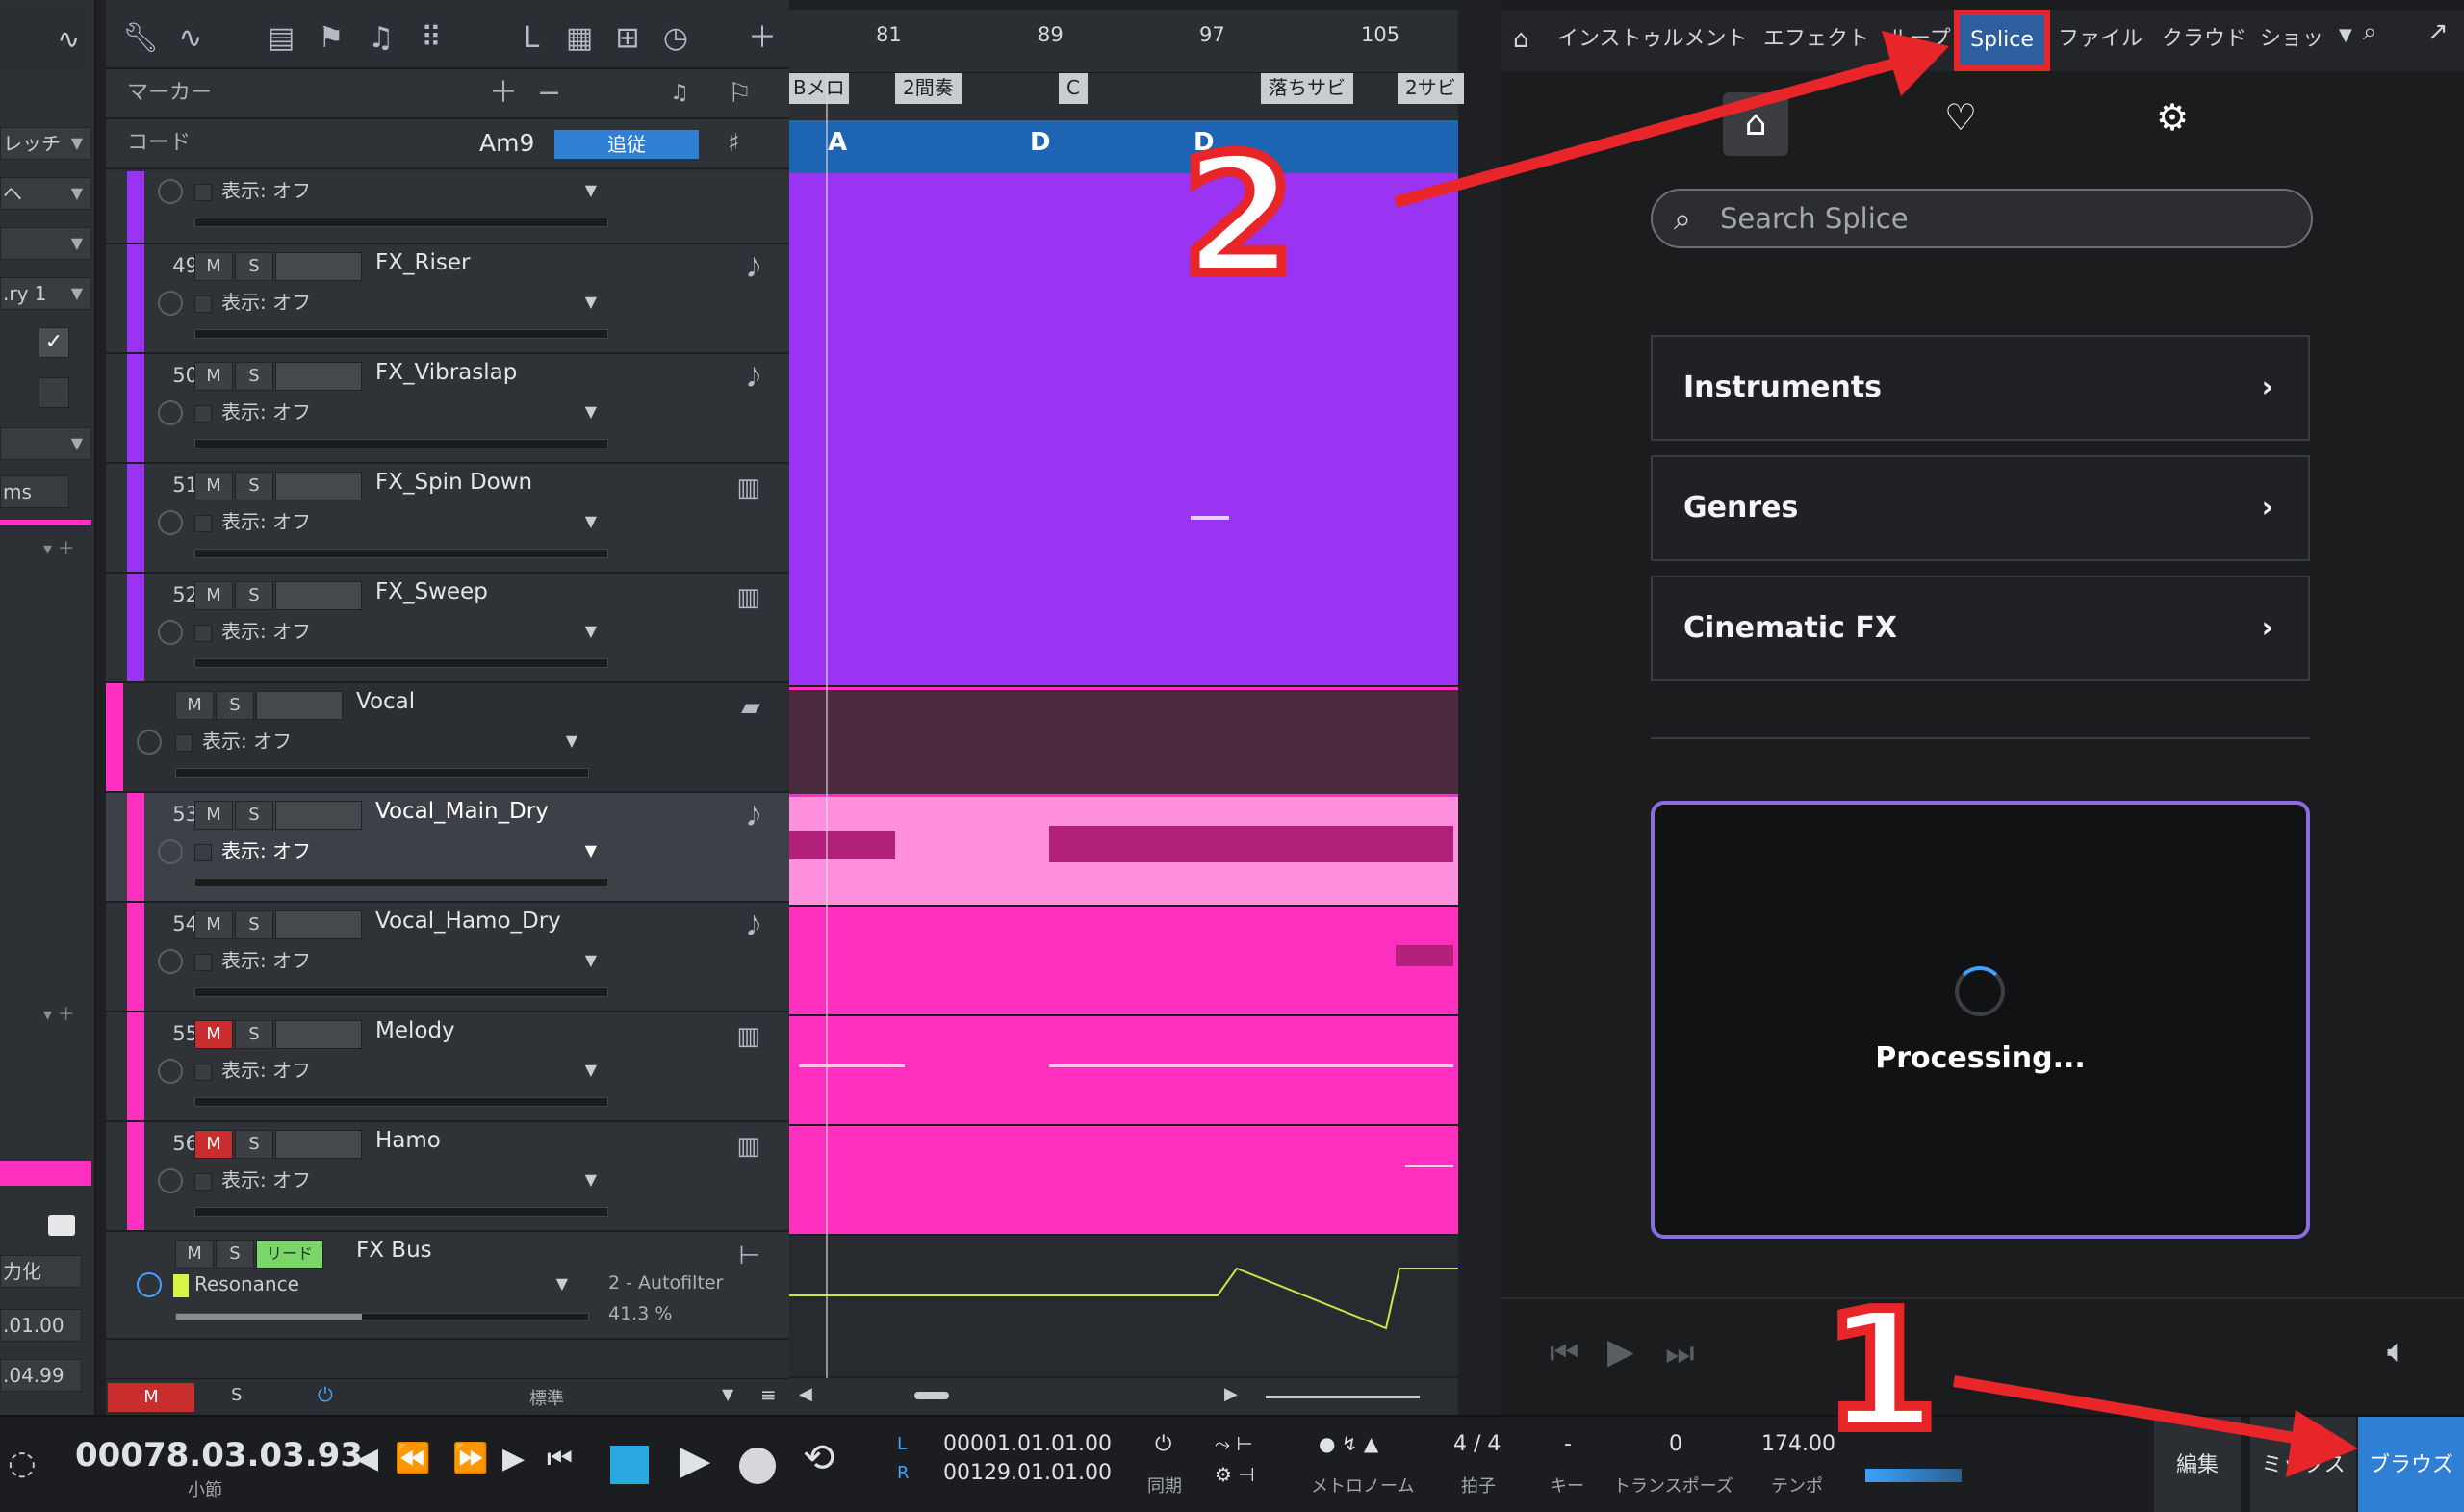 The width and height of the screenshot is (2464, 1512). Describe the element at coordinates (2141, 1412) in the screenshot. I see `arrow-to-browse` at that location.